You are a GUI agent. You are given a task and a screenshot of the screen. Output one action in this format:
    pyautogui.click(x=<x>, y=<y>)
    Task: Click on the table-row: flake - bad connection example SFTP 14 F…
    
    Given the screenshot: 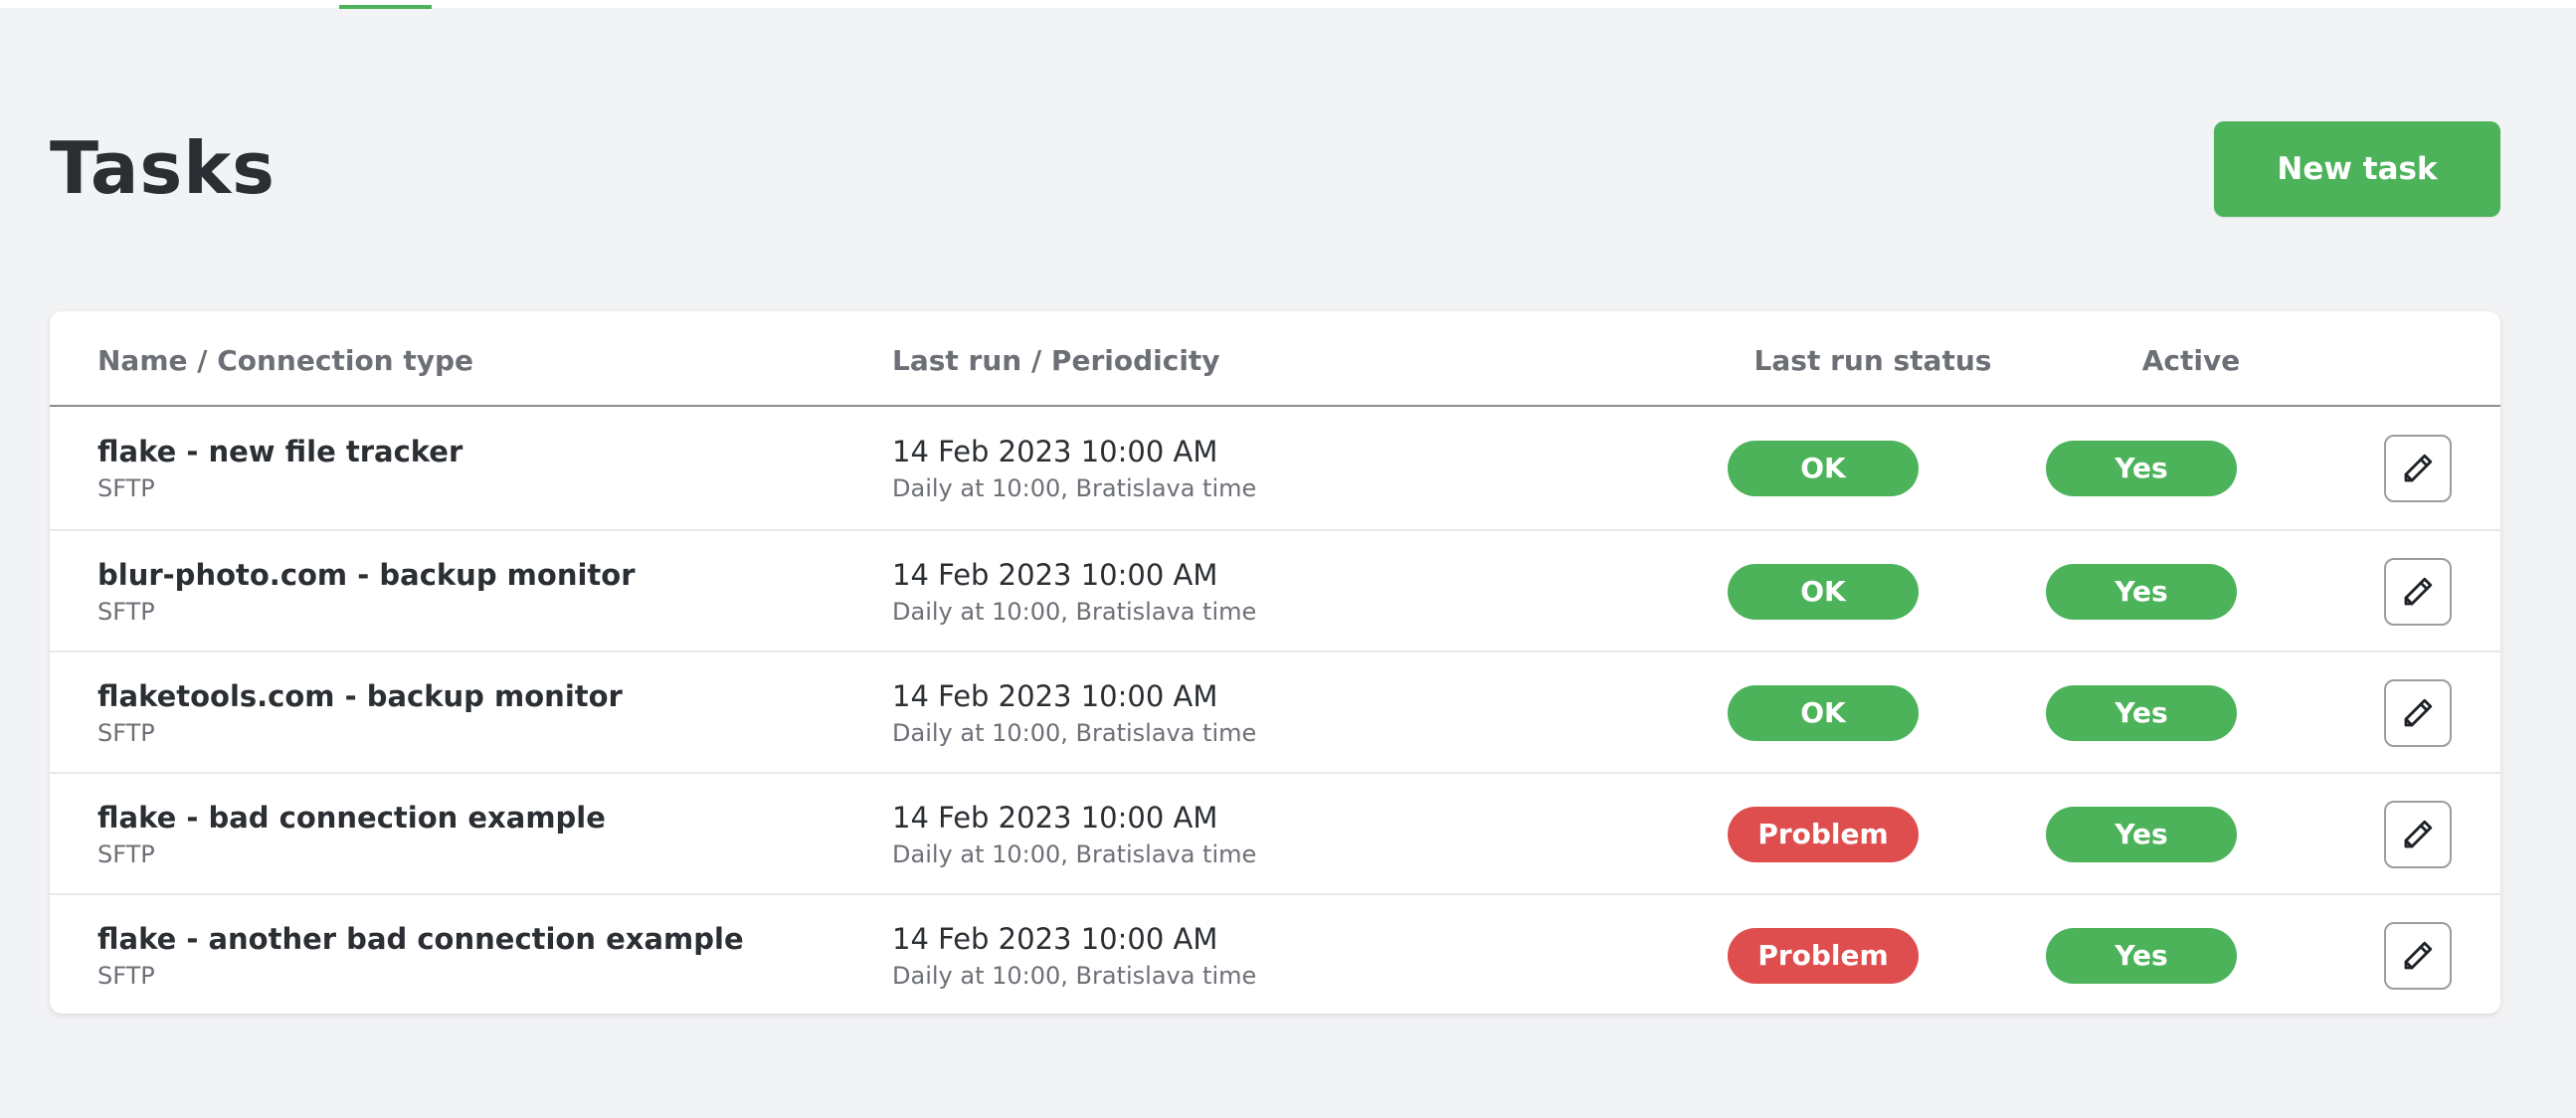 What is the action you would take?
    pyautogui.click(x=1275, y=832)
    